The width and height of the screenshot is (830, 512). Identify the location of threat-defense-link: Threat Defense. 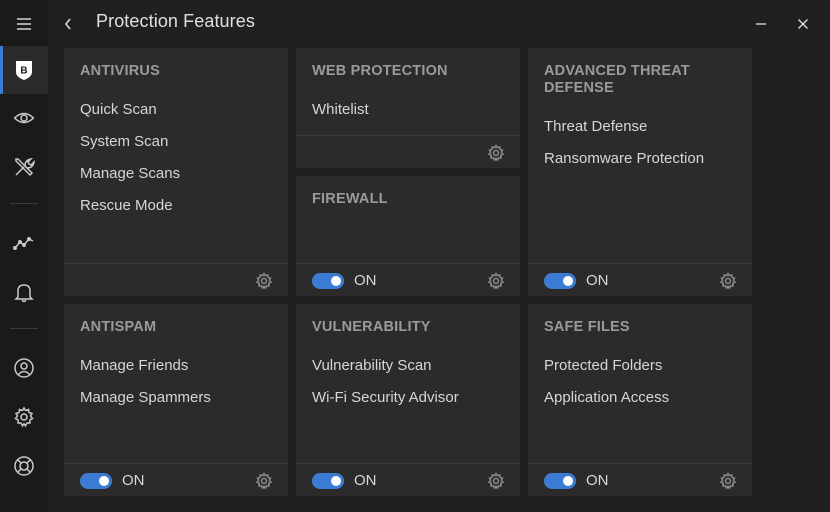
(595, 126).